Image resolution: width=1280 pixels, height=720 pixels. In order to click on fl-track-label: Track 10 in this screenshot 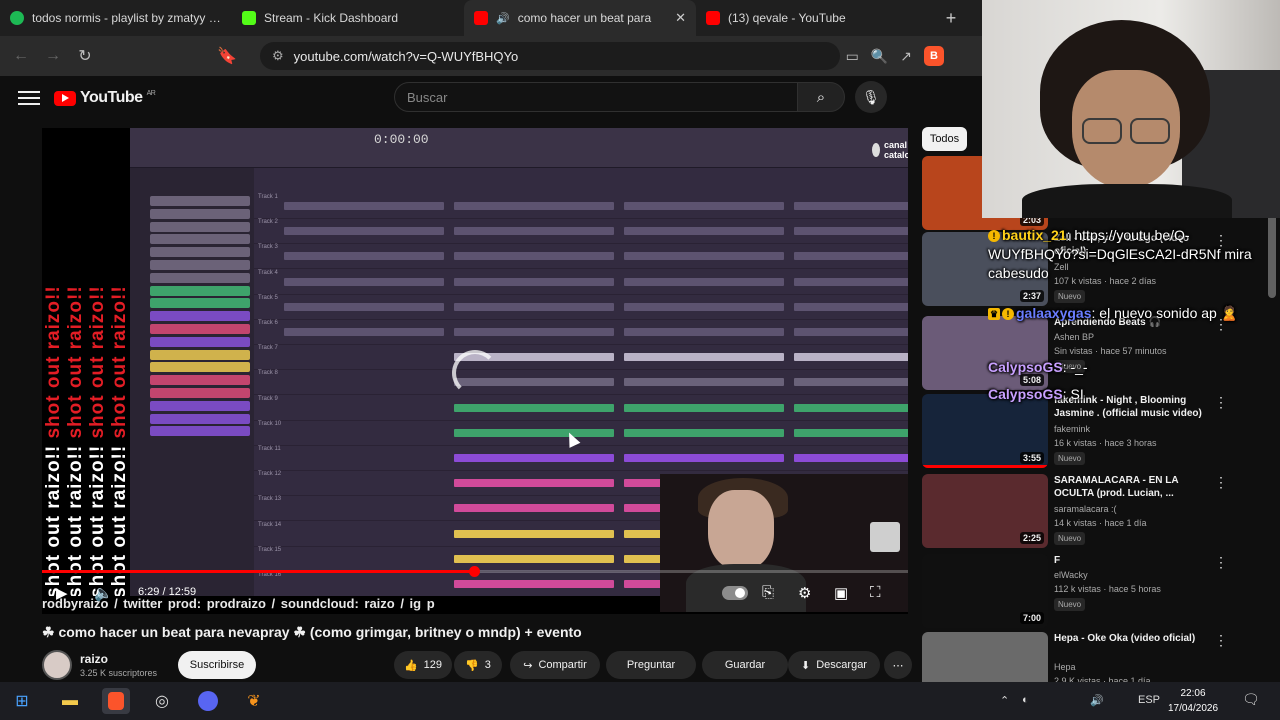, I will do `click(270, 423)`.